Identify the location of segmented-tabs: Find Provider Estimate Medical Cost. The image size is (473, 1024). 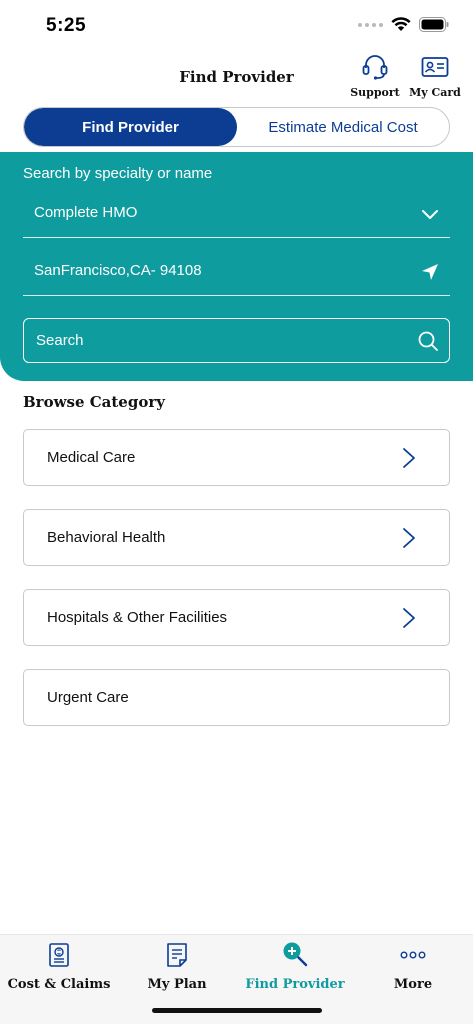
(236, 127).